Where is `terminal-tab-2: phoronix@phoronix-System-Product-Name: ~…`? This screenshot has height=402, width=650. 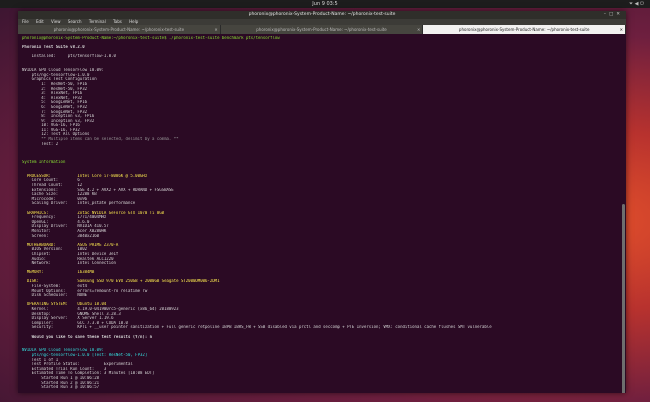 terminal-tab-2: phoronix@phoronix-System-Product-Name: ~… is located at coordinates (322, 29).